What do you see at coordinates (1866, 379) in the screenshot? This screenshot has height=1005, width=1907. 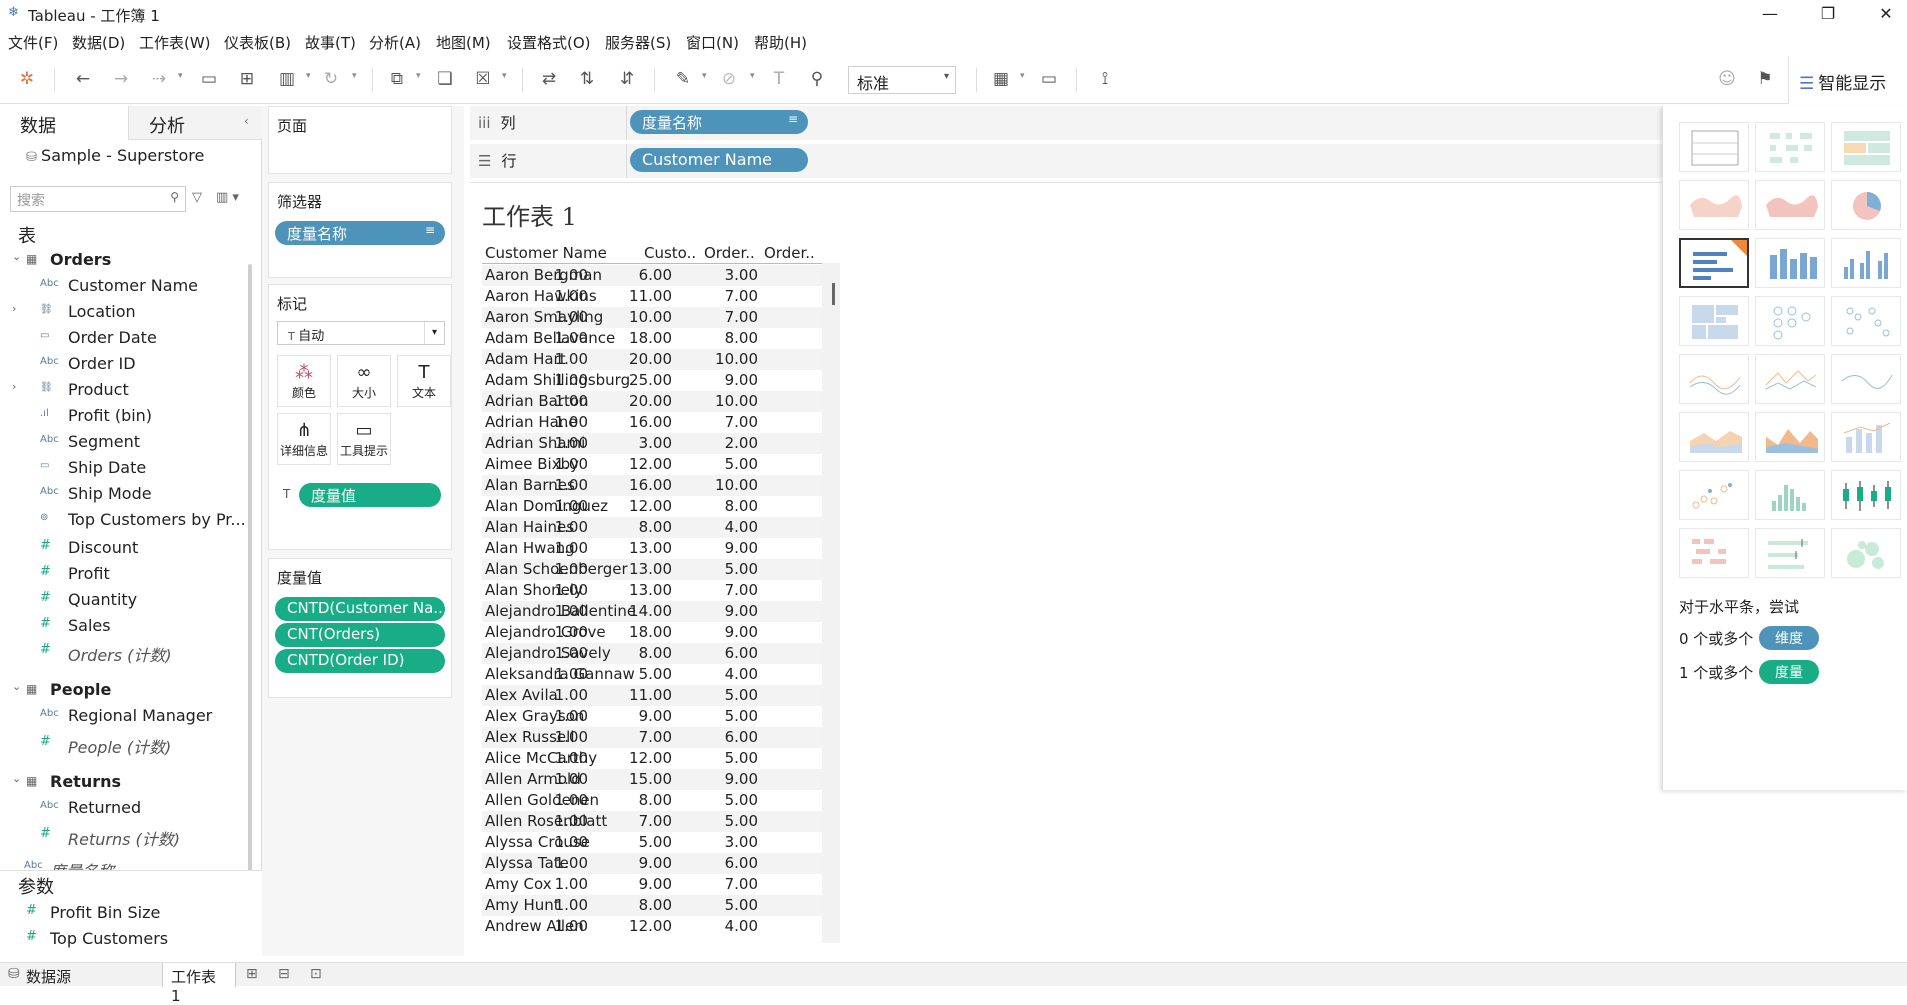 I see `chart-type-dual-lines` at bounding box center [1866, 379].